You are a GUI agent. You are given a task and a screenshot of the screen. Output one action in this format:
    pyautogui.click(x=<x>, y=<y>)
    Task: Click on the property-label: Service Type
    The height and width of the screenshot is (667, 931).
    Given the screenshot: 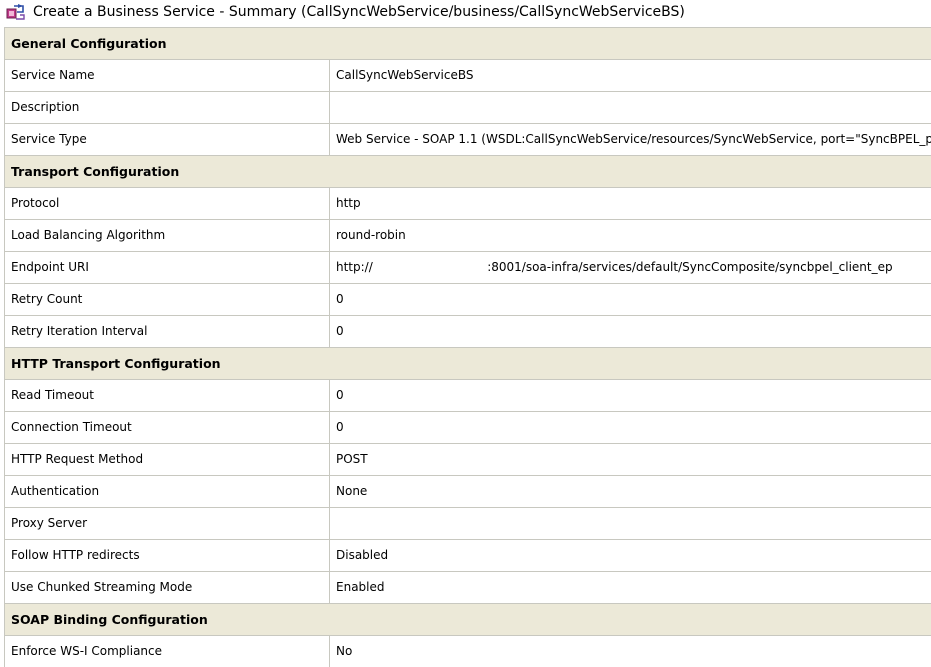 What is the action you would take?
    pyautogui.click(x=167, y=139)
    